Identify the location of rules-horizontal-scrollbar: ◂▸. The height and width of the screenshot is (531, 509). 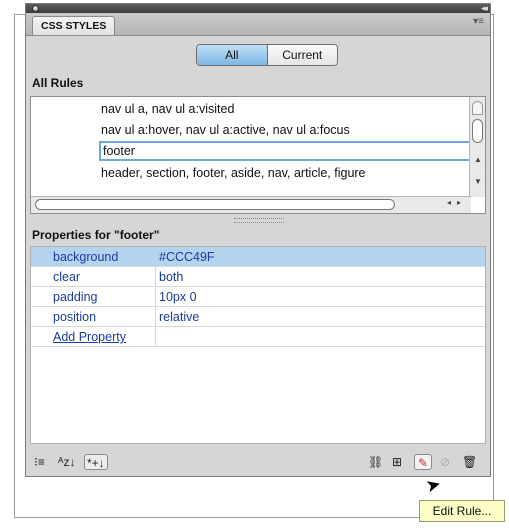
(251, 204).